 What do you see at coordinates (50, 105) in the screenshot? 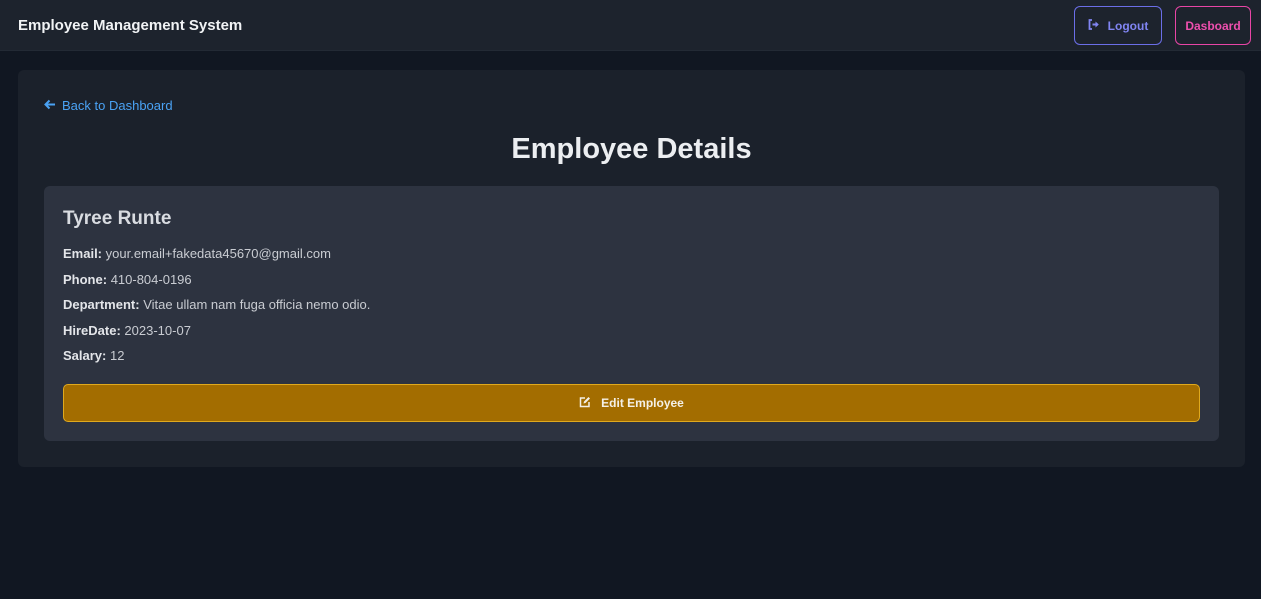
I see `arrow-left-icon` at bounding box center [50, 105].